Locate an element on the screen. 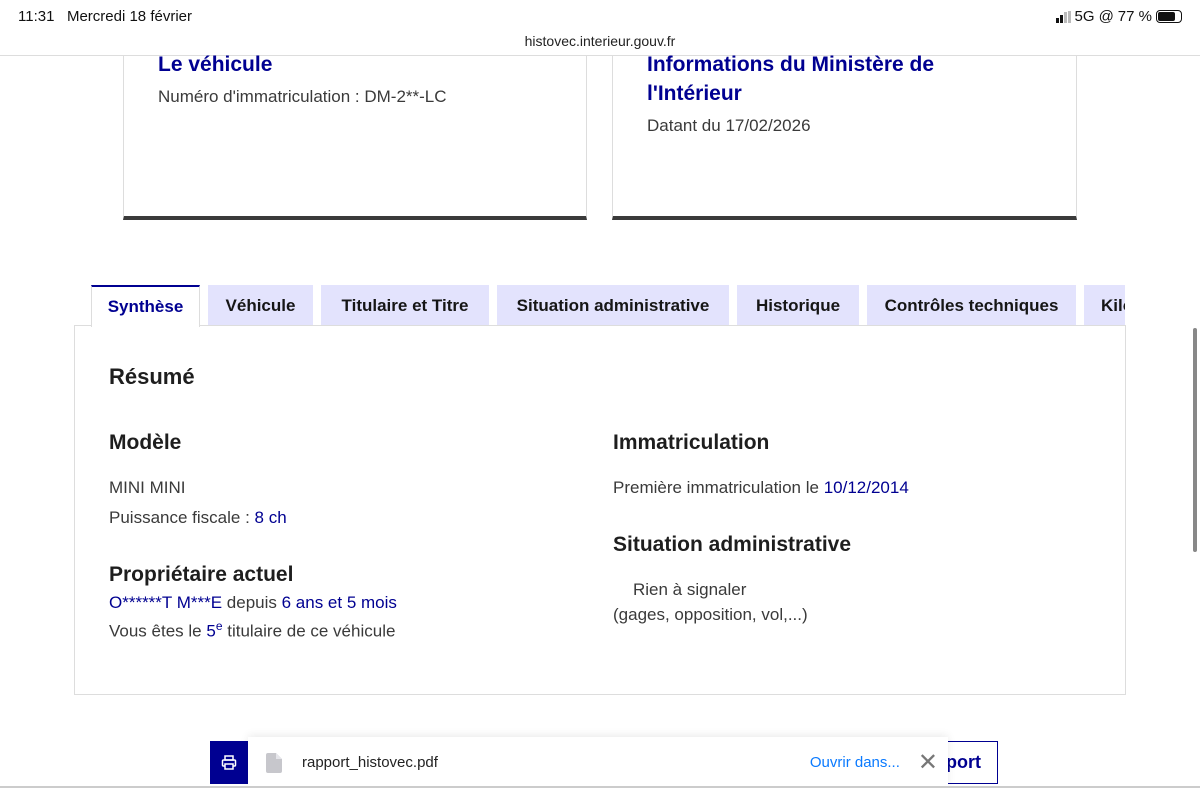  file-icon is located at coordinates (274, 762).